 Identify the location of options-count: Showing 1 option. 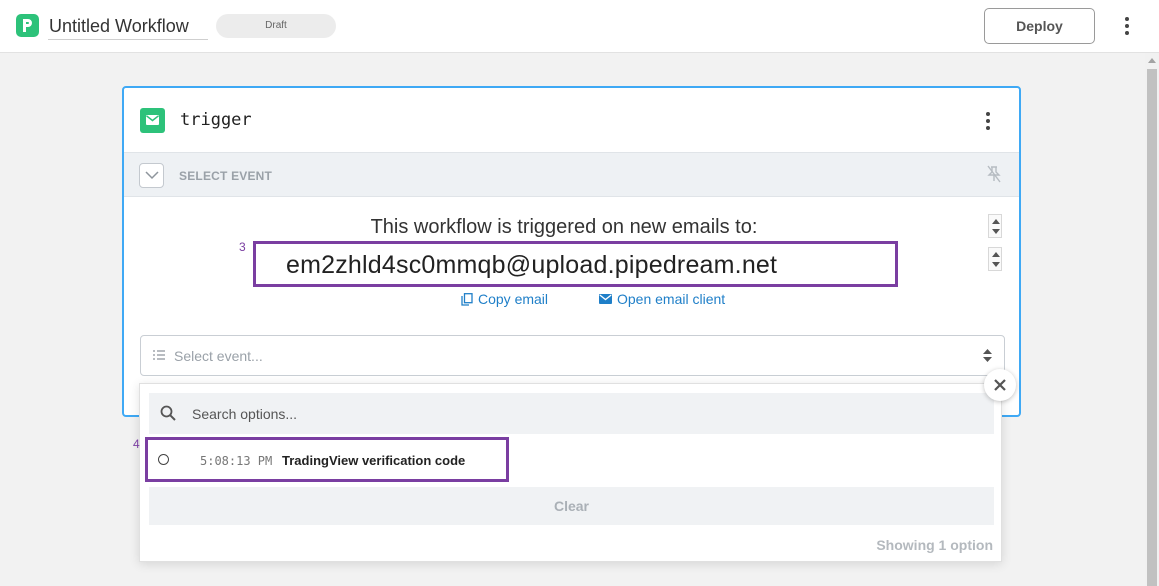
(934, 545).